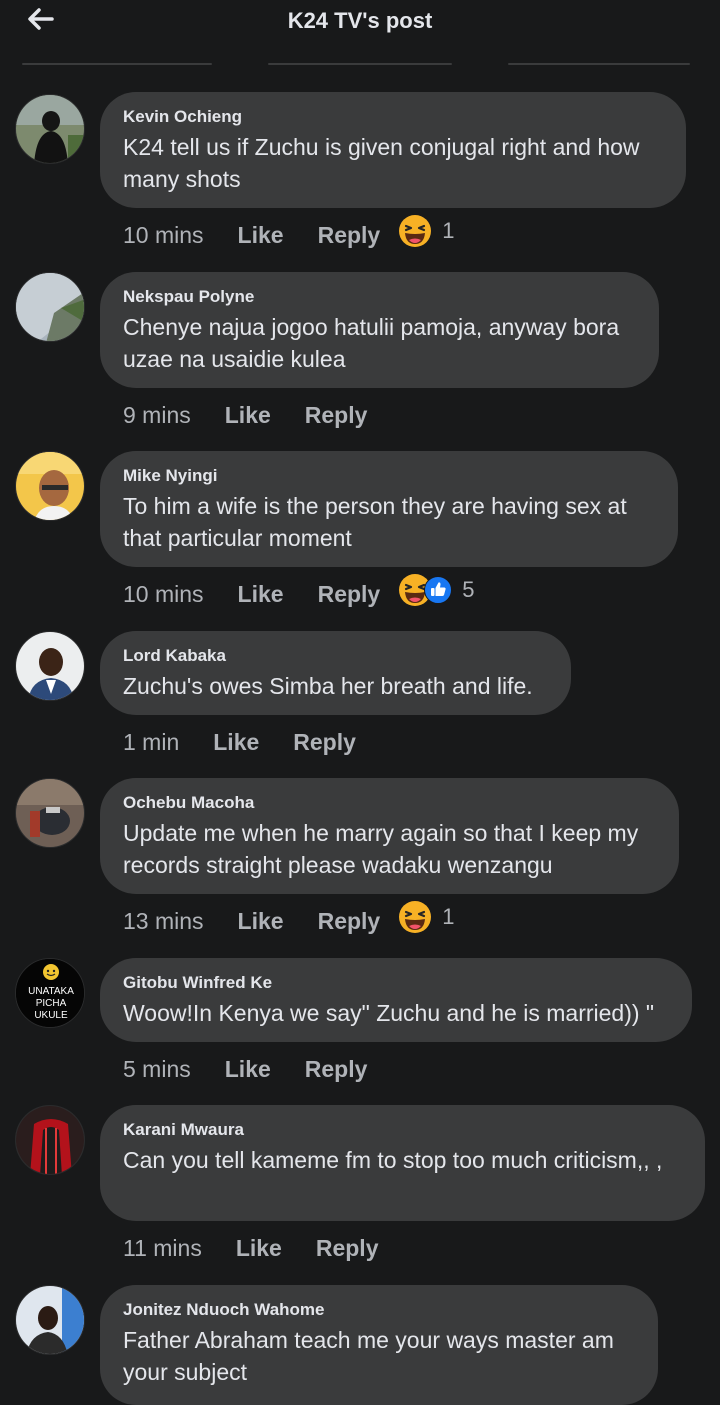 Image resolution: width=720 pixels, height=1405 pixels. I want to click on comment-author: Karani Mwaura, so click(402, 1130).